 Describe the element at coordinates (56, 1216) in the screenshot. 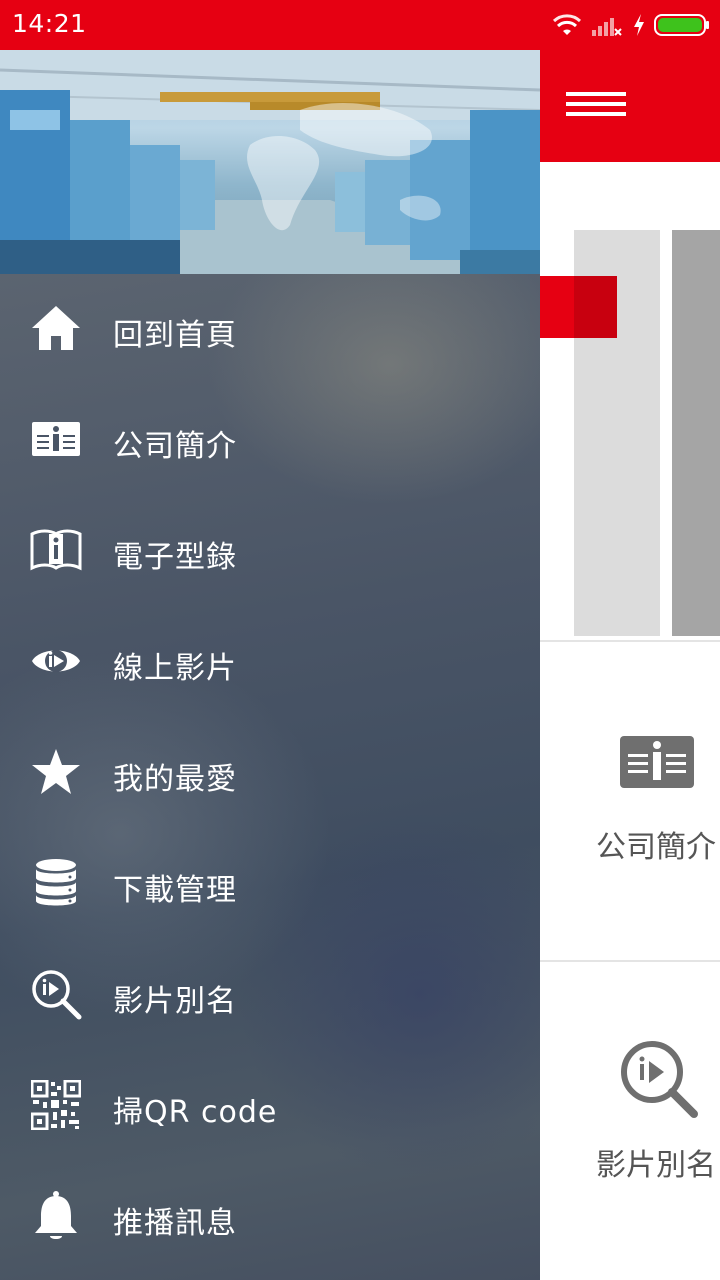

I see `bell-icon` at that location.